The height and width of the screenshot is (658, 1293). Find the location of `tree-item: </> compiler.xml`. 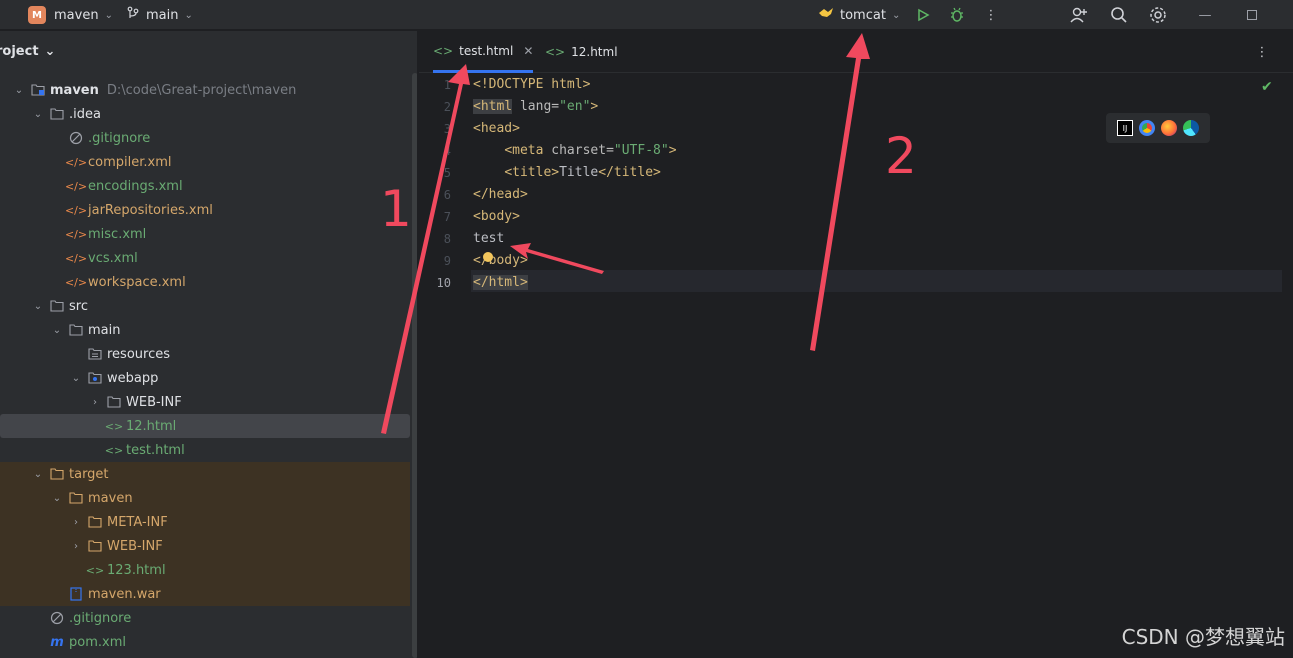

tree-item: </> compiler.xml is located at coordinates (205, 162).